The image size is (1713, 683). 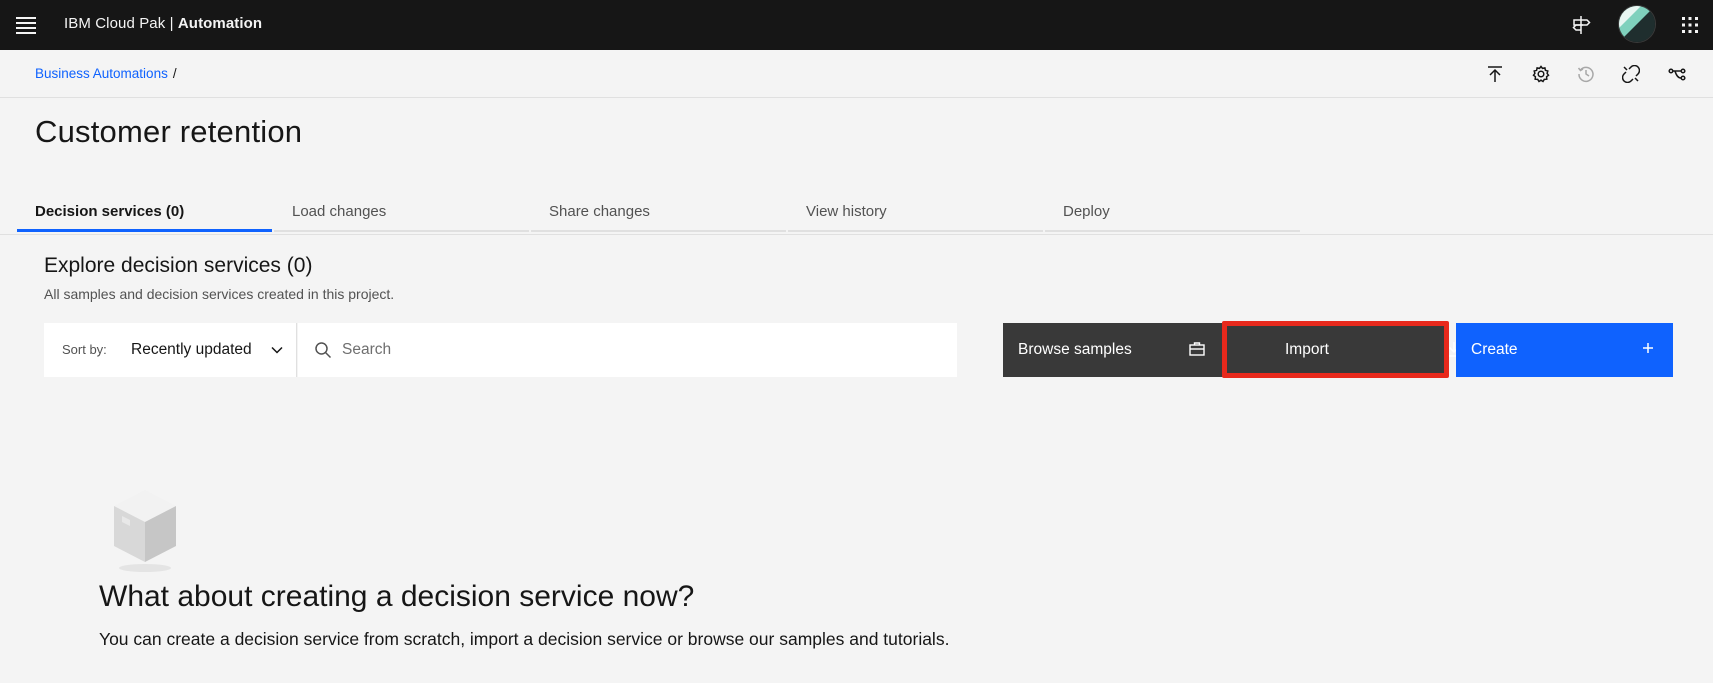 I want to click on chevron-down-icon, so click(x=277, y=352).